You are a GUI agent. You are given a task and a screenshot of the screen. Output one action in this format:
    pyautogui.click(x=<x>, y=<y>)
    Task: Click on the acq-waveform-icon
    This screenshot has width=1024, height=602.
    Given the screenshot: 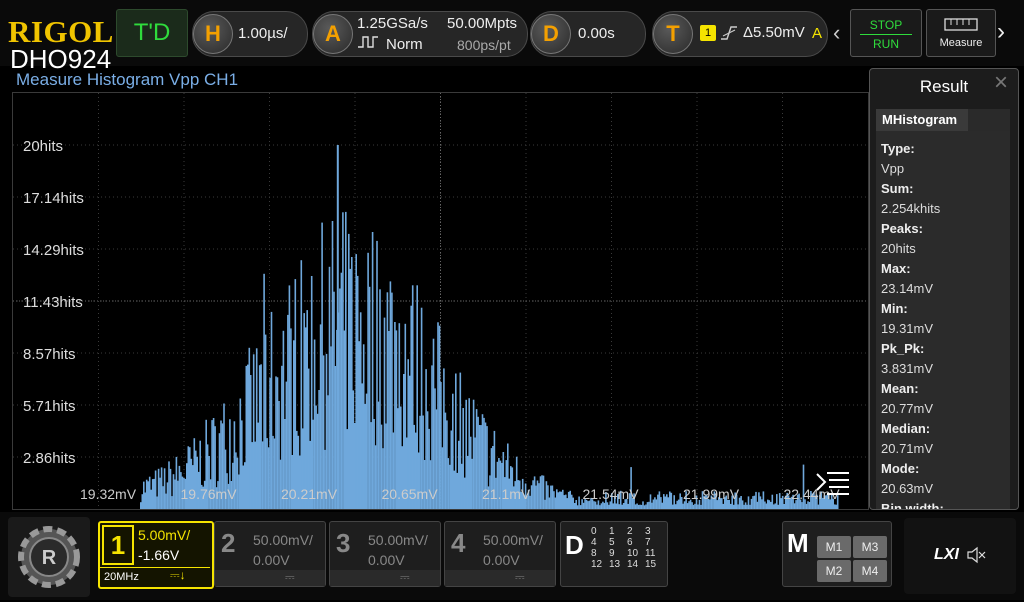 What is the action you would take?
    pyautogui.click(x=368, y=42)
    